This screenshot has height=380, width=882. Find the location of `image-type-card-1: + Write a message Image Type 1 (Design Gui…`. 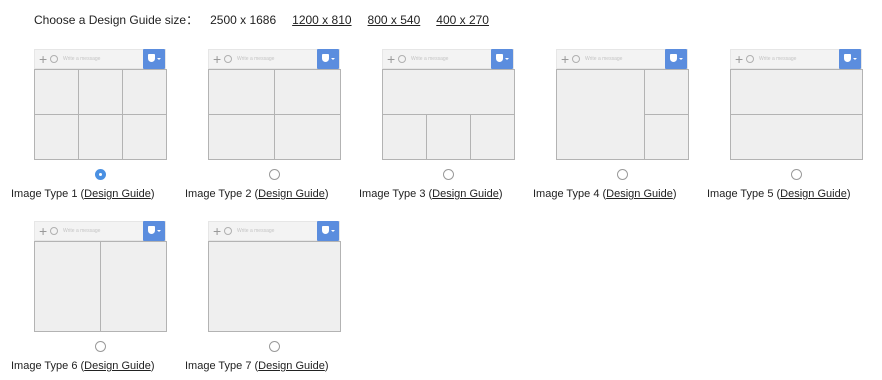

image-type-card-1: + Write a message Image Type 1 (Design Gui… is located at coordinates (93, 124).